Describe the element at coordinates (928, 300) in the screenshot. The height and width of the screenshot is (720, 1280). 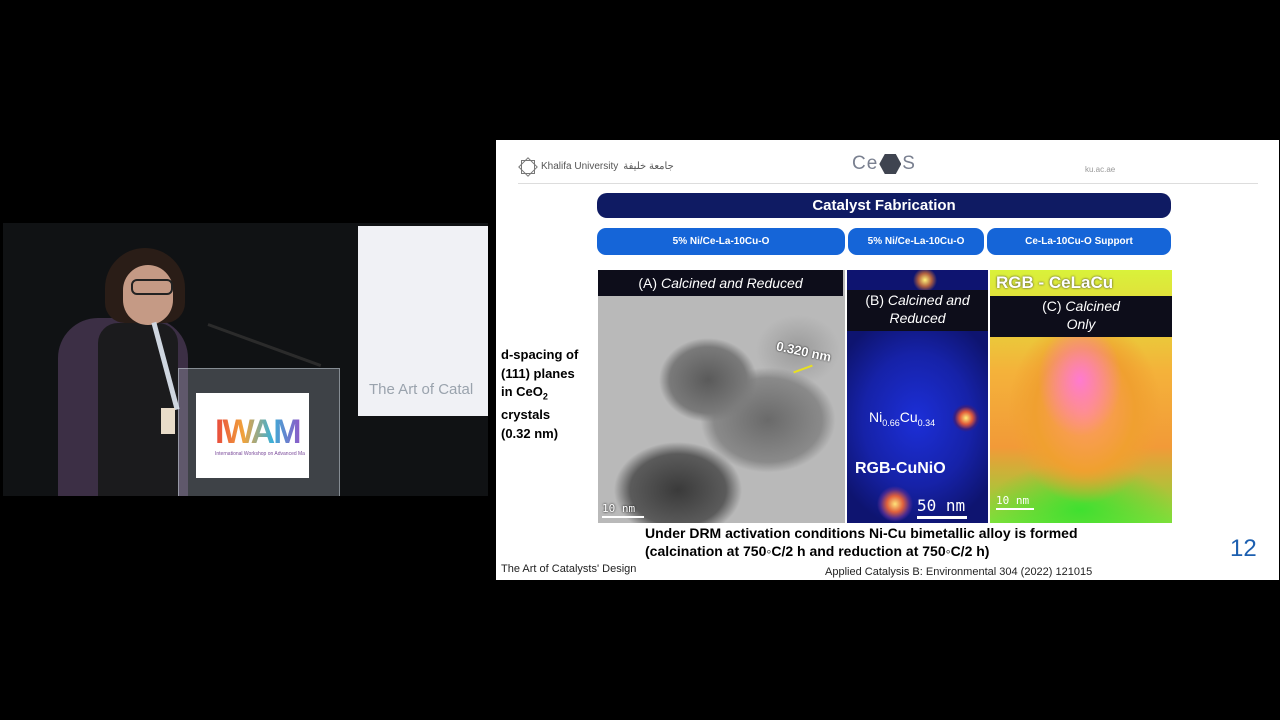
I see `panel-b-title: Calcined and` at that location.